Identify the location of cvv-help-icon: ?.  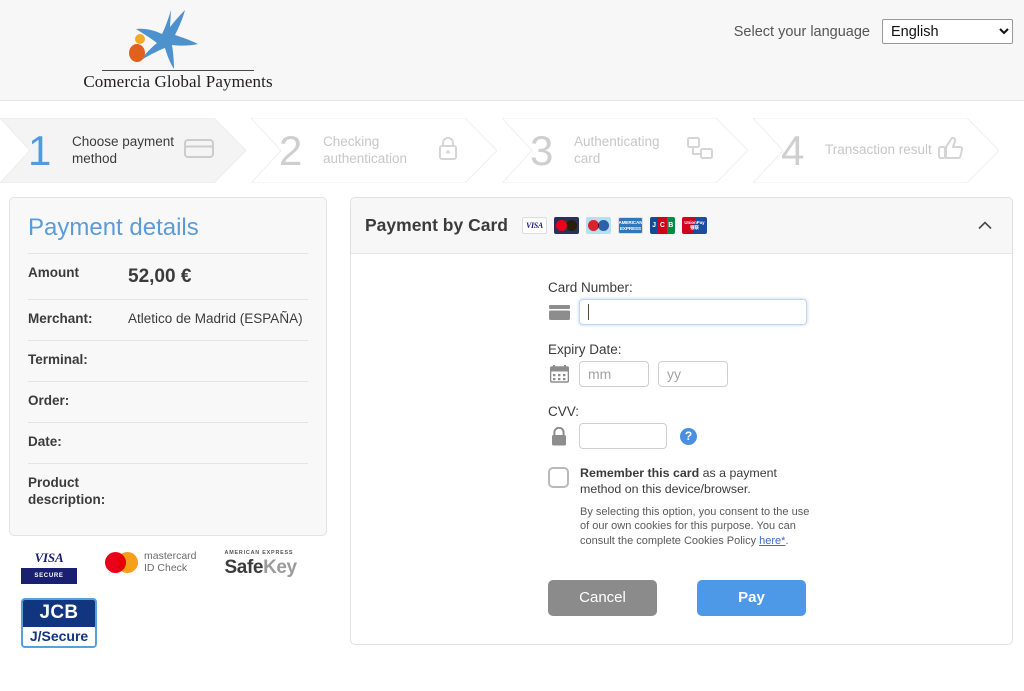
(688, 436).